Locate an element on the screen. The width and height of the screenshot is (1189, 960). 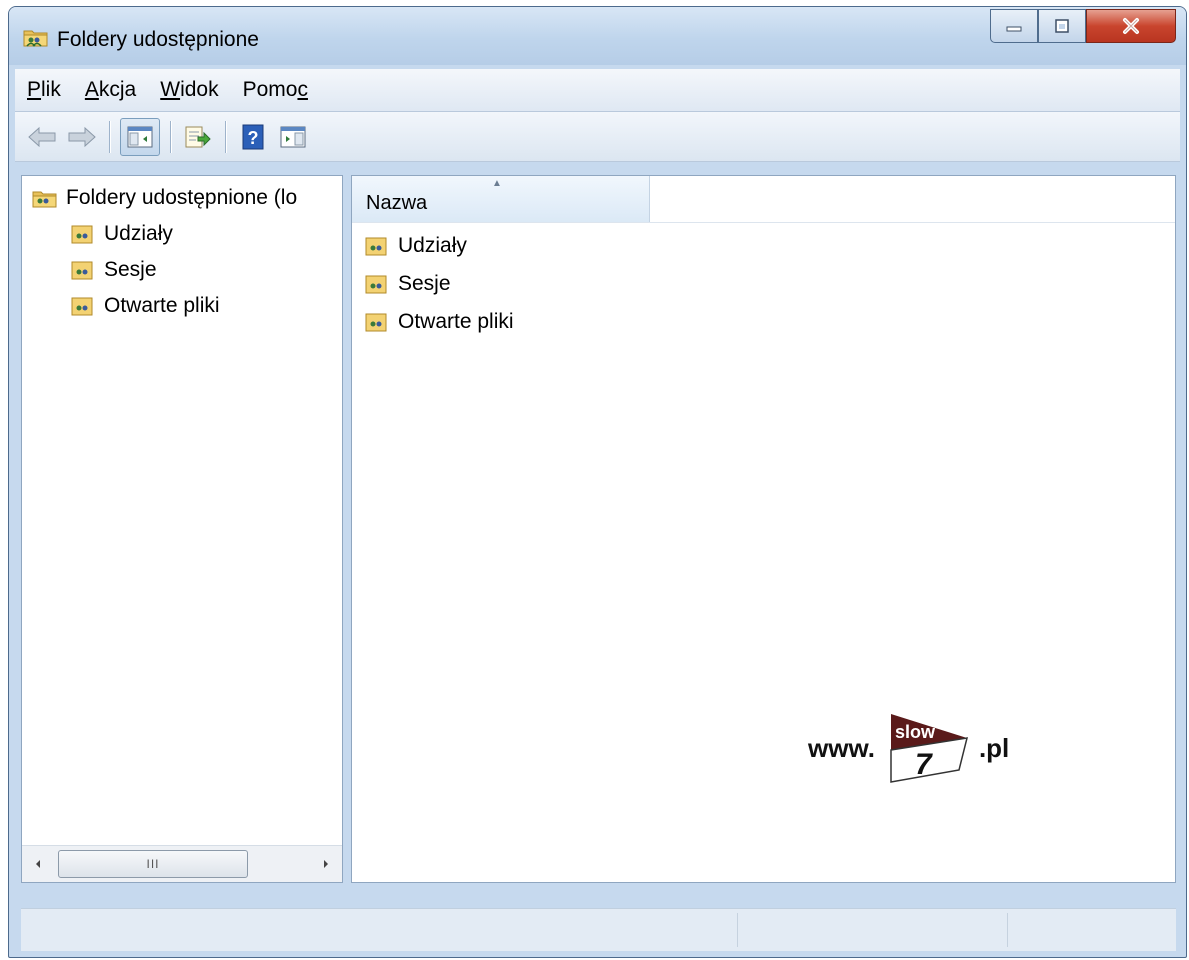
scroll-left-button is located at coordinates (38, 864).